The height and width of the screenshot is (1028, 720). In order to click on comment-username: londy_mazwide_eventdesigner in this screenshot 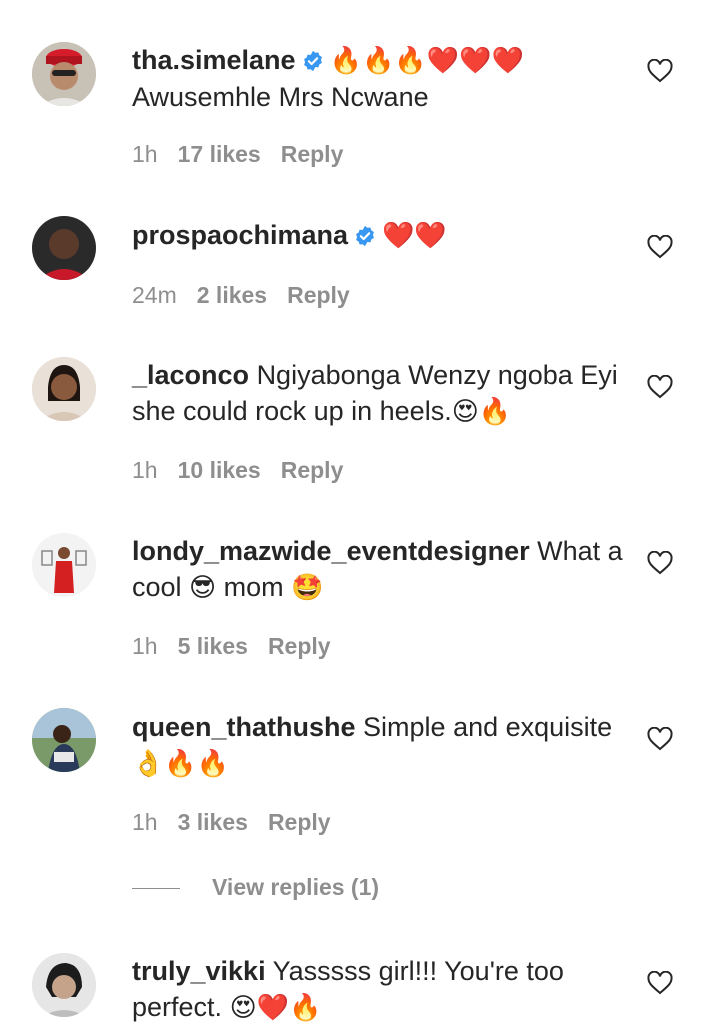, I will do `click(331, 551)`.